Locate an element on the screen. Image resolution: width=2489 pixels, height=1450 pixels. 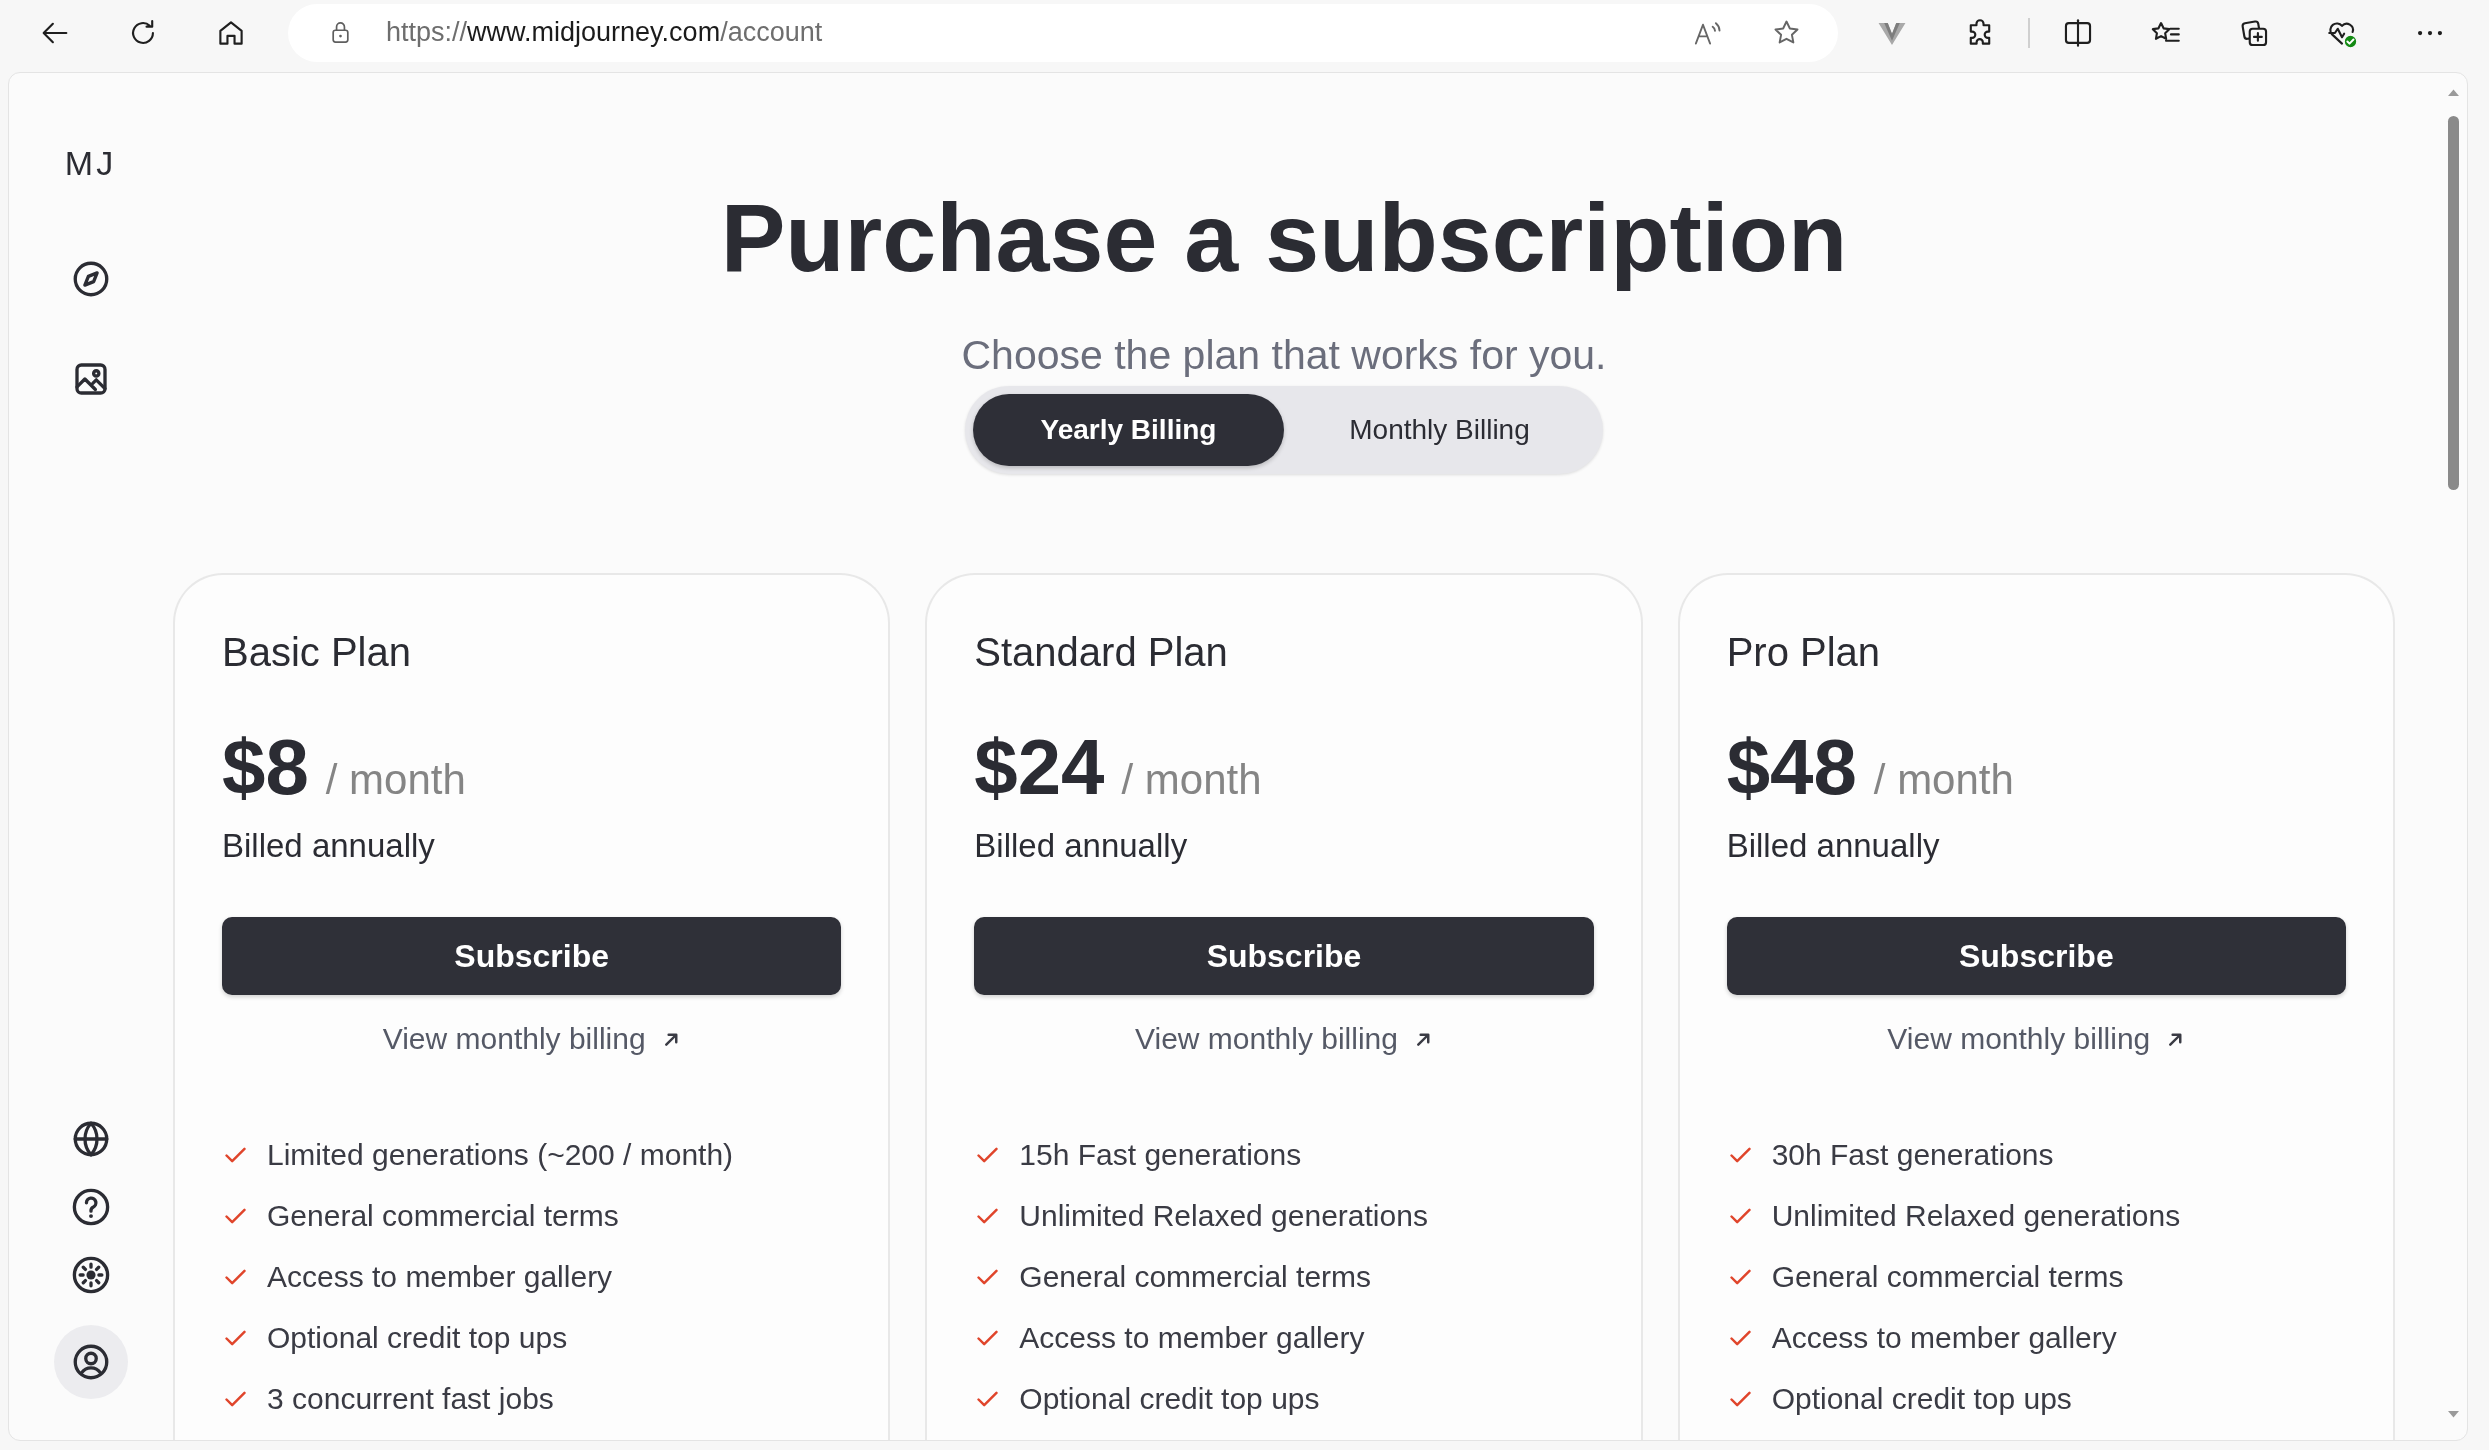
plan-price: $24 is located at coordinates (1039, 767).